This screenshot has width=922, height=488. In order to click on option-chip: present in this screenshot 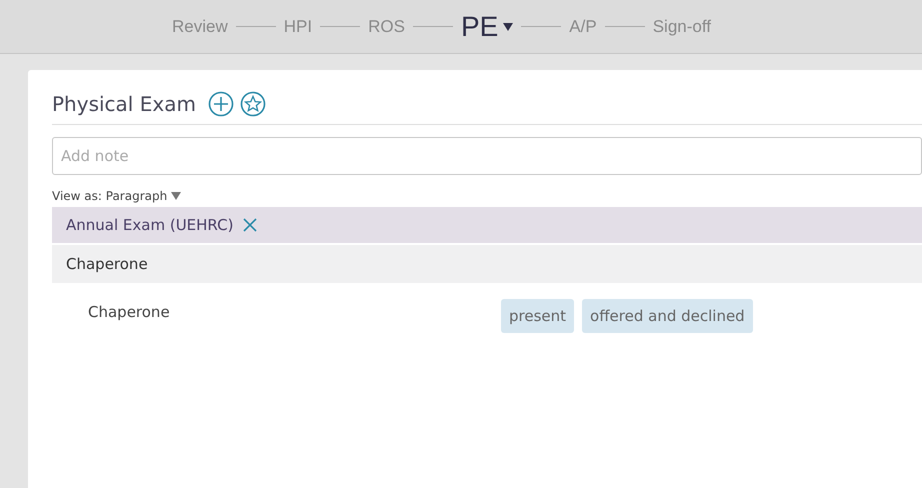, I will do `click(537, 316)`.